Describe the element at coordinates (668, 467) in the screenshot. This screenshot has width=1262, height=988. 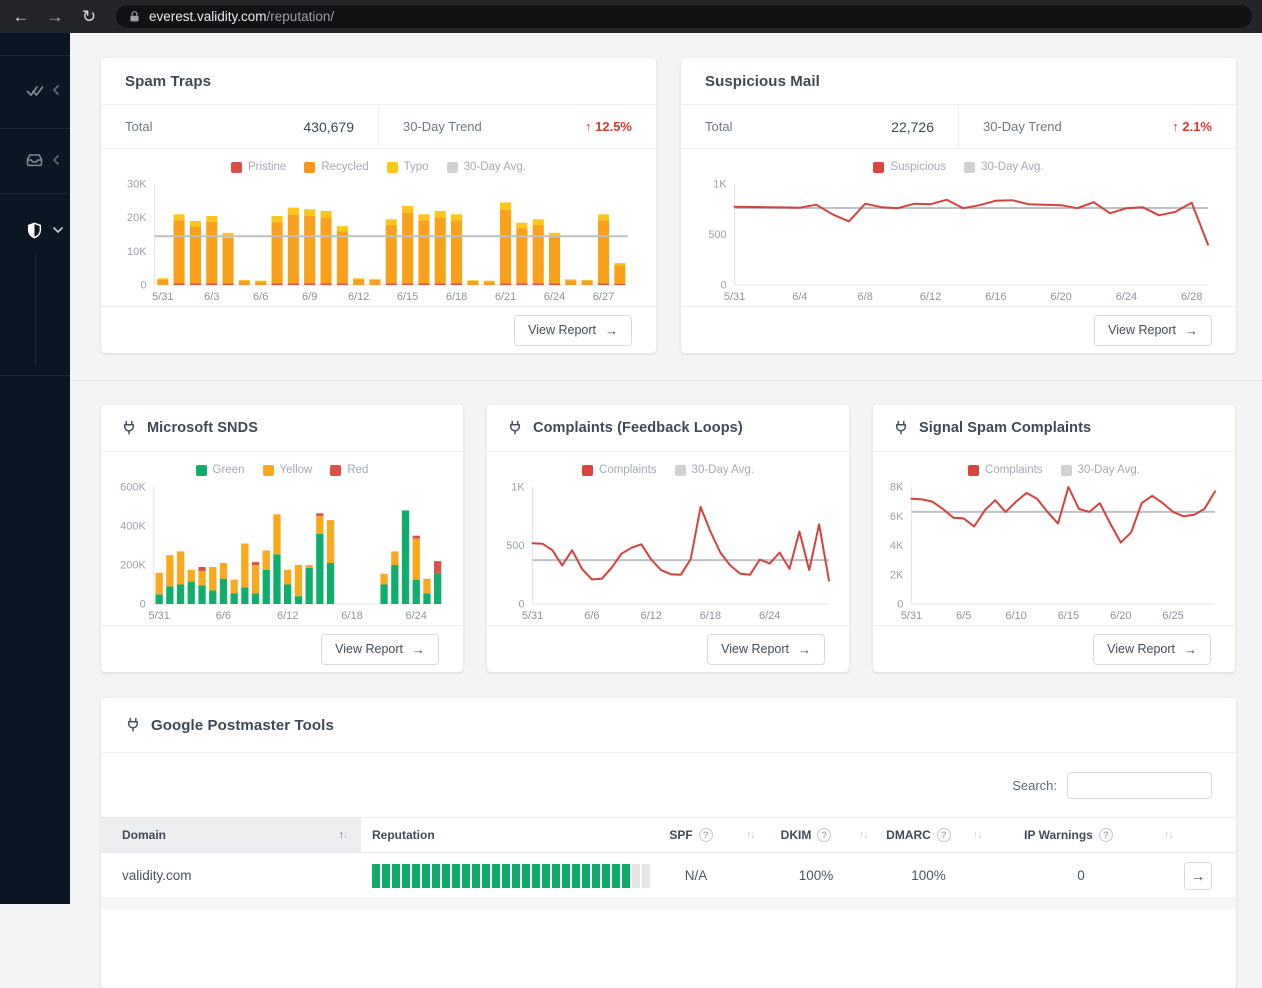
I see `chart-legend: Complaints 30-Day Avg.` at that location.